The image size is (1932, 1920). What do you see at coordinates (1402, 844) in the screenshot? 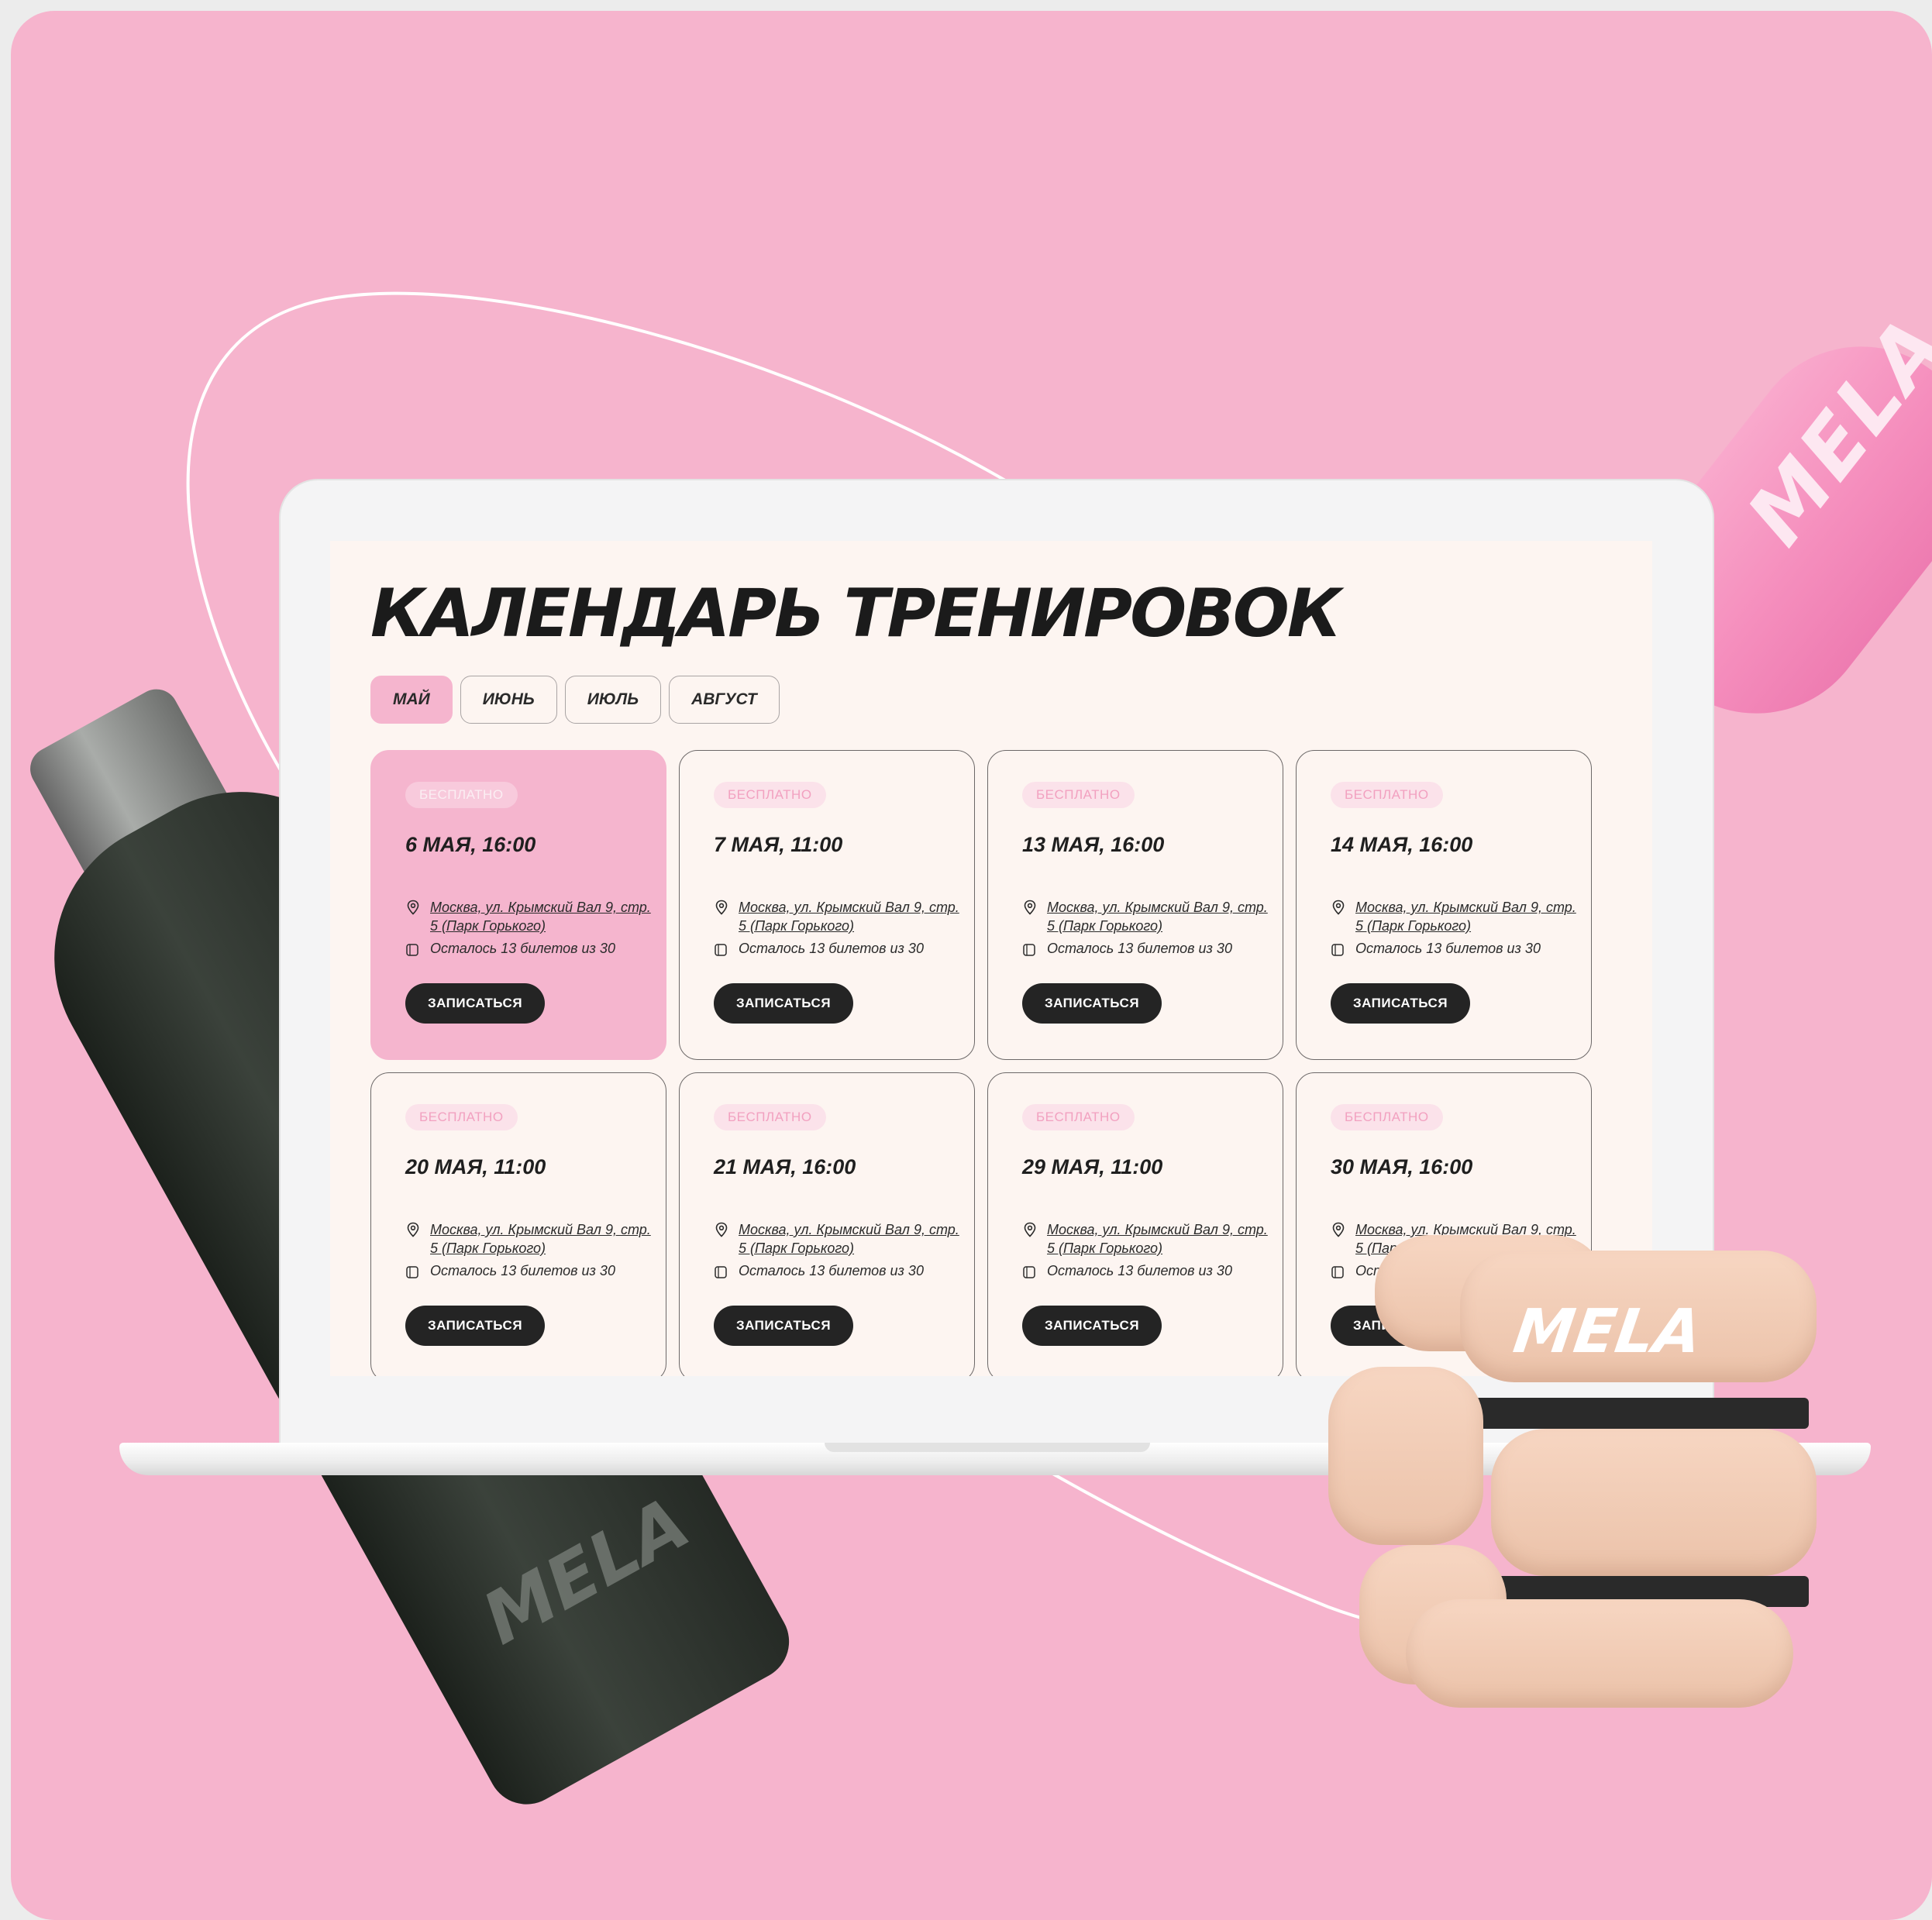
I see `event-date: 14 МАЯ, 16:00` at bounding box center [1402, 844].